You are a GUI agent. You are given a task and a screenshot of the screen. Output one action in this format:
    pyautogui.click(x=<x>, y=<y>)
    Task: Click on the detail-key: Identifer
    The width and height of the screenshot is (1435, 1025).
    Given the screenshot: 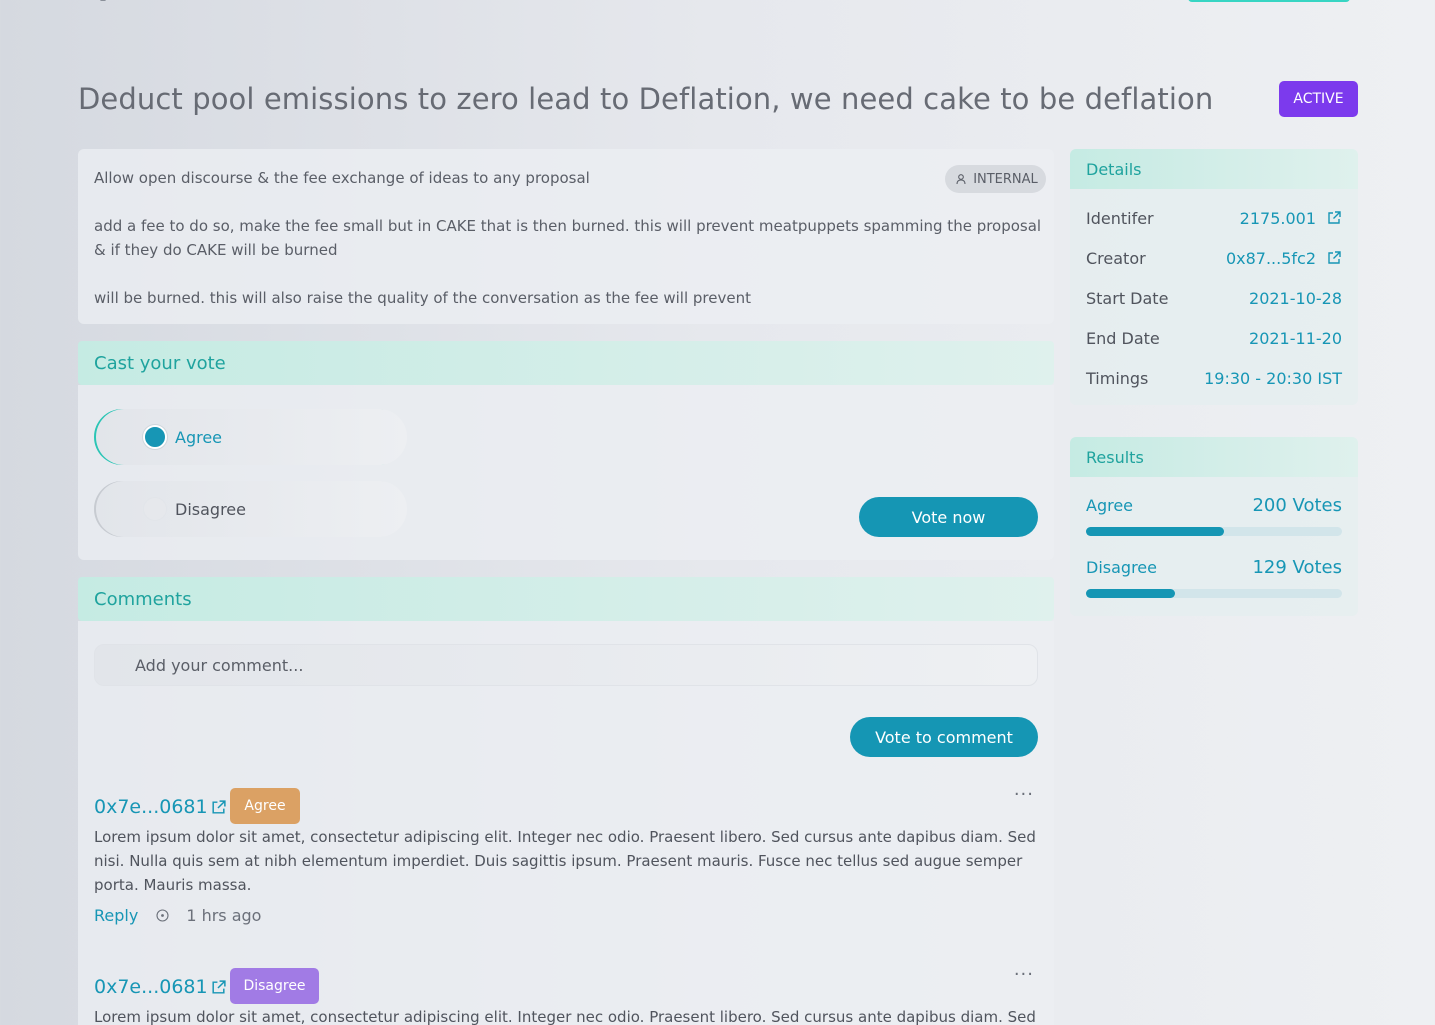 What is the action you would take?
    pyautogui.click(x=1120, y=218)
    